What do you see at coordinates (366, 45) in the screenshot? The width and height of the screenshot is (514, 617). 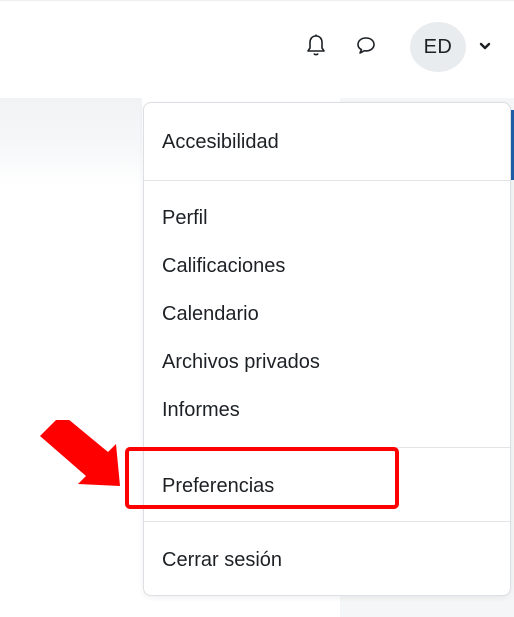 I see `chat-bubble-icon` at bounding box center [366, 45].